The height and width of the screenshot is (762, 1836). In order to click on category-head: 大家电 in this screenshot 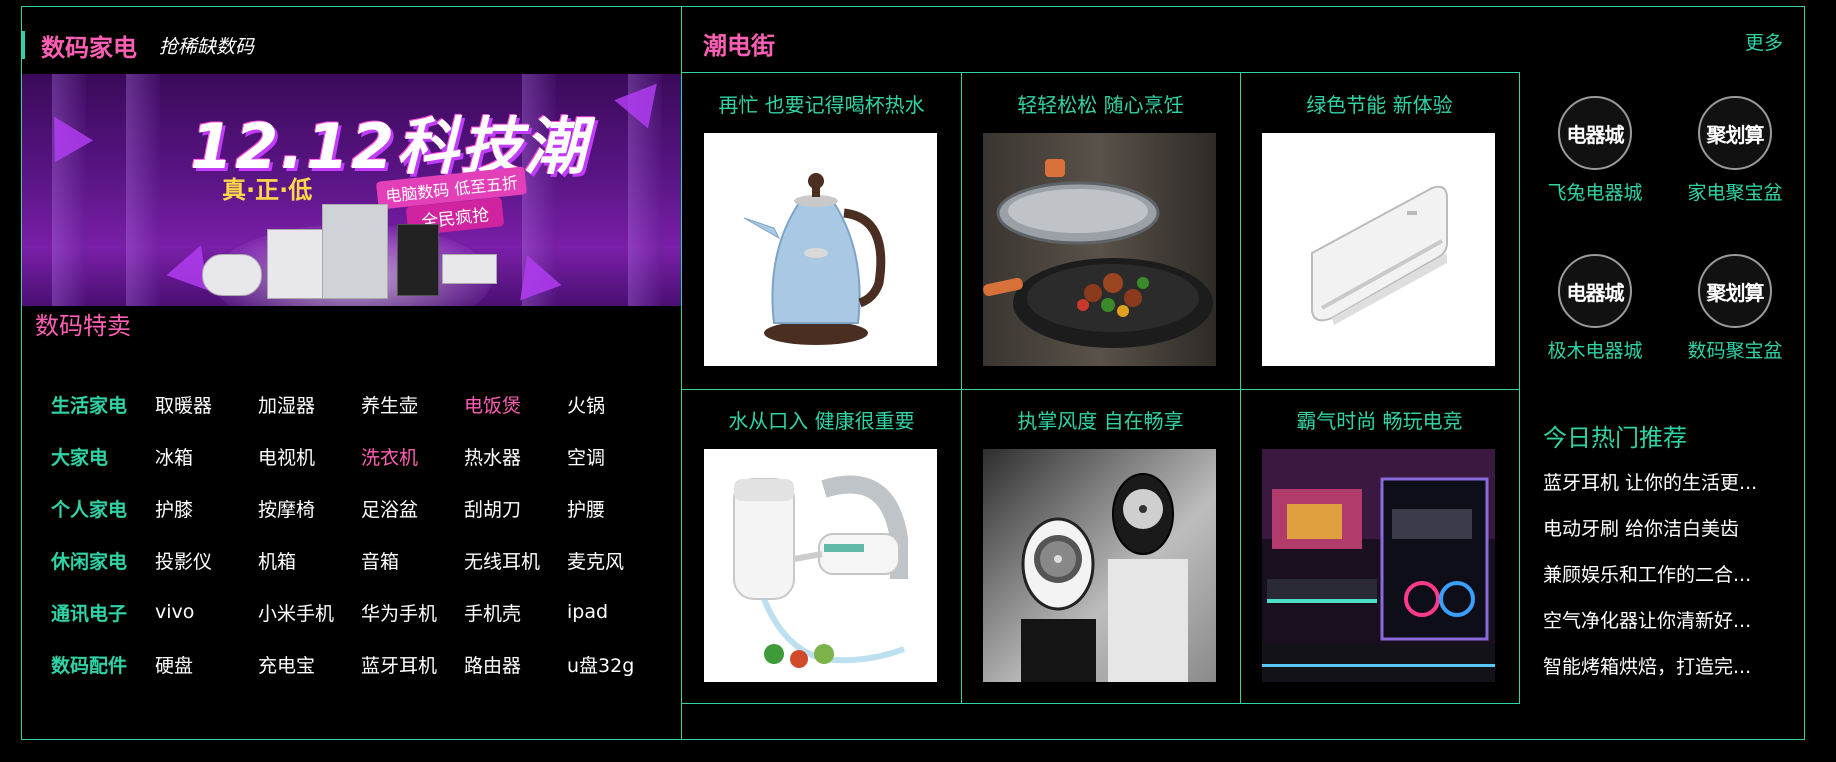, I will do `click(103, 456)`.